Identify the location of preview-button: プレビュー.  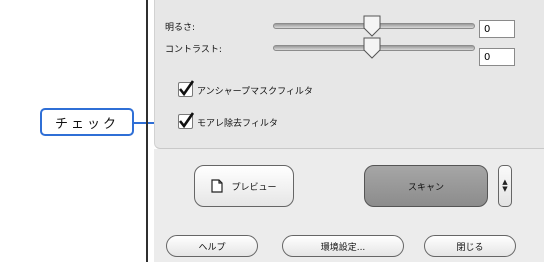
(244, 186).